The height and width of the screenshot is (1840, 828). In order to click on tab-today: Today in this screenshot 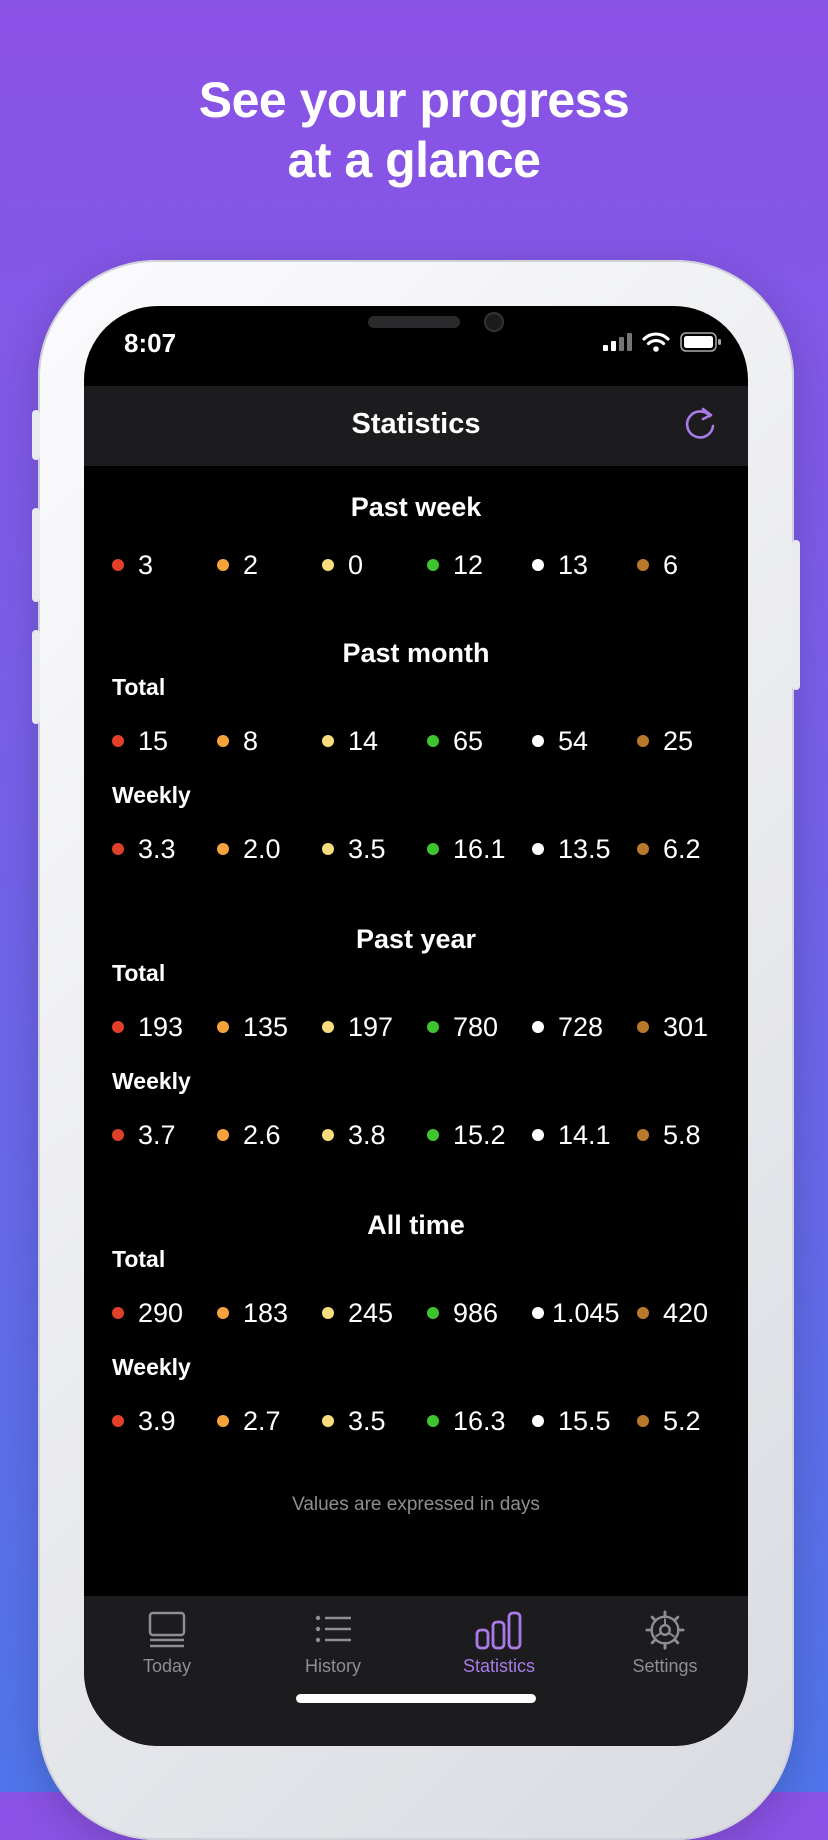, I will do `click(167, 1643)`.